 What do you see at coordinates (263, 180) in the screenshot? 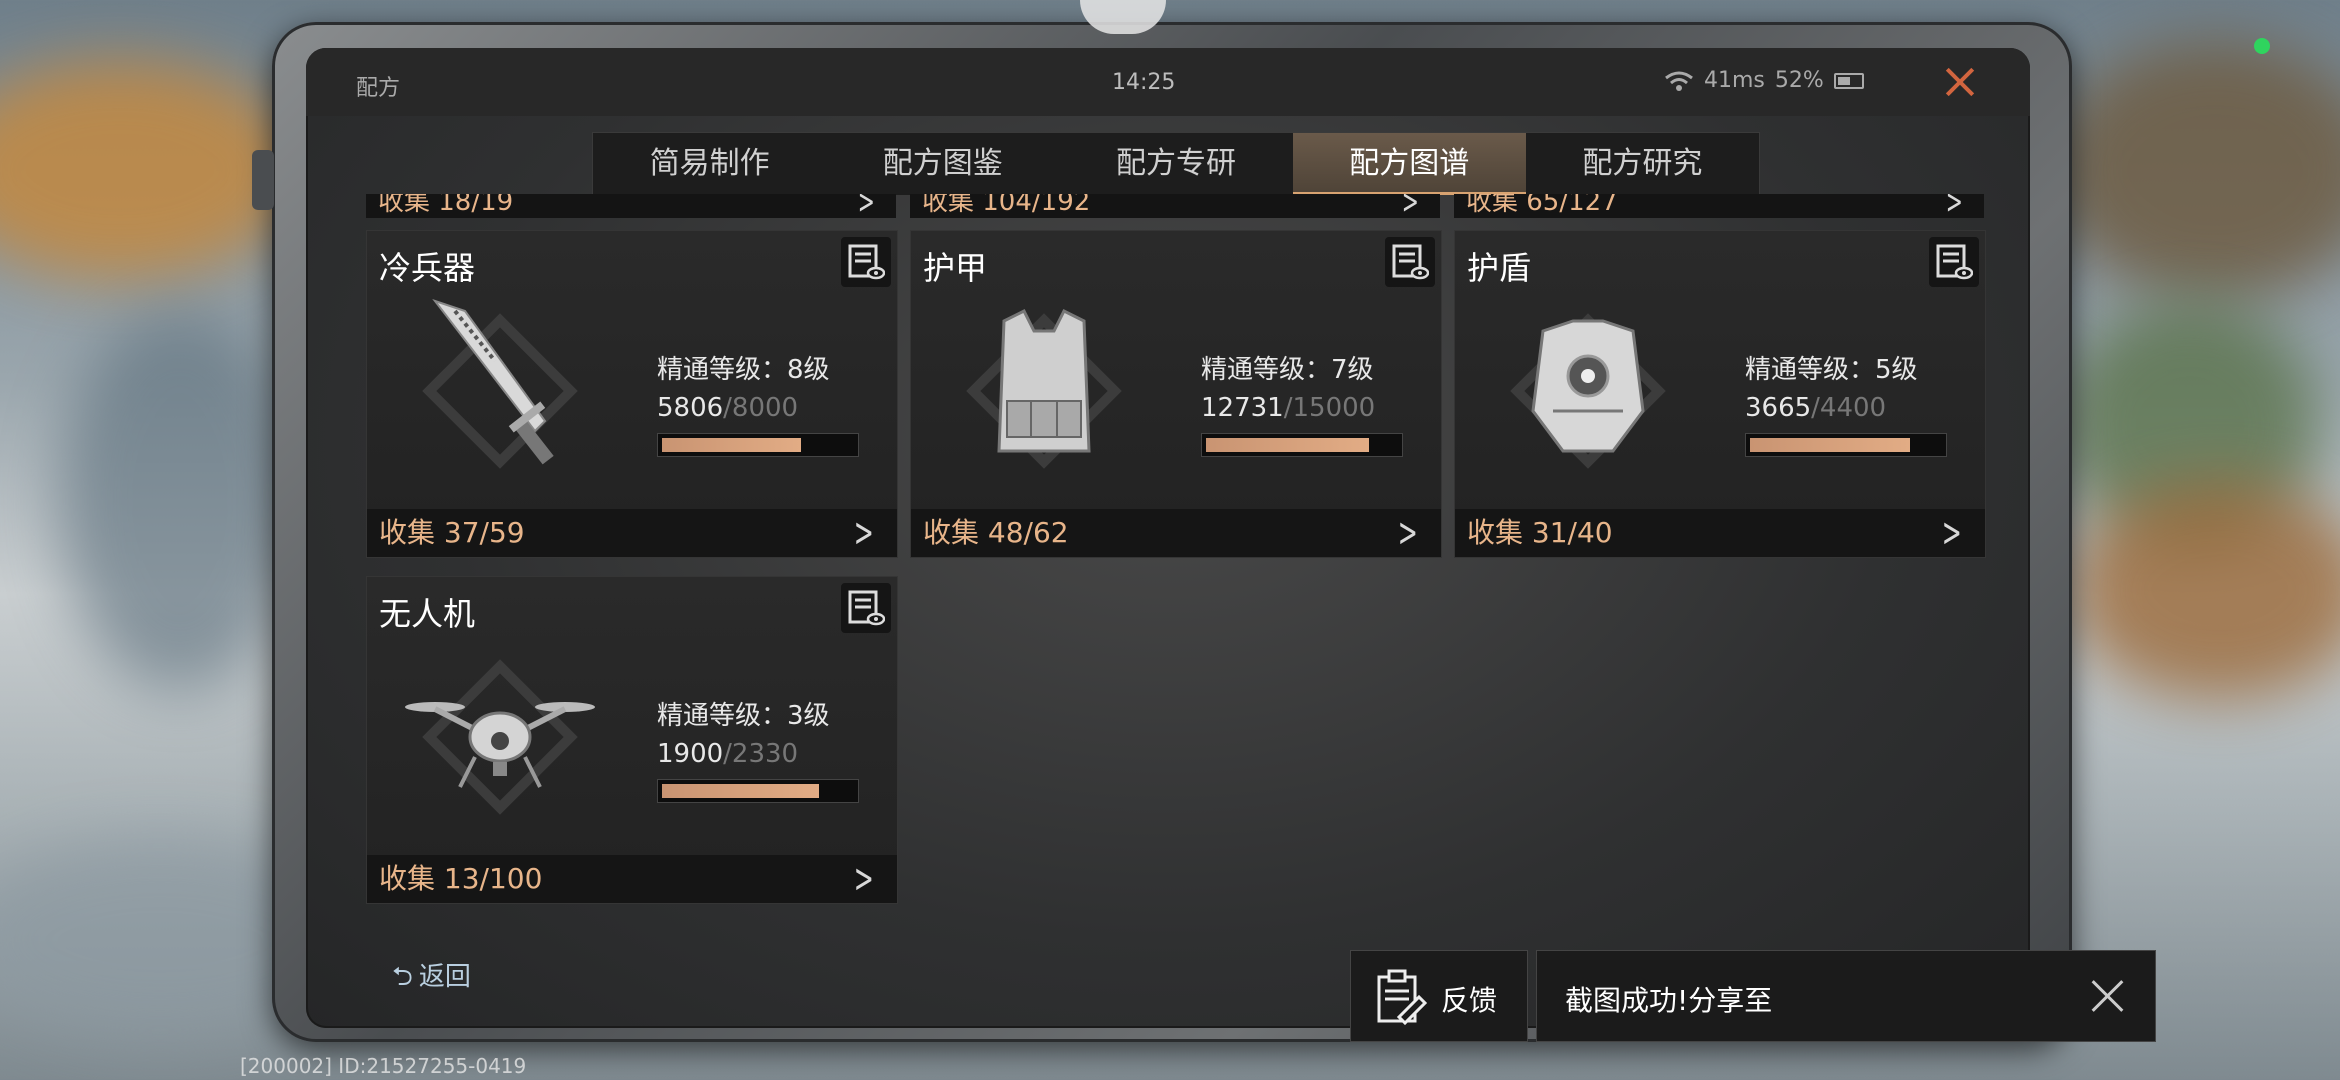
I see `tablet-knob` at bounding box center [263, 180].